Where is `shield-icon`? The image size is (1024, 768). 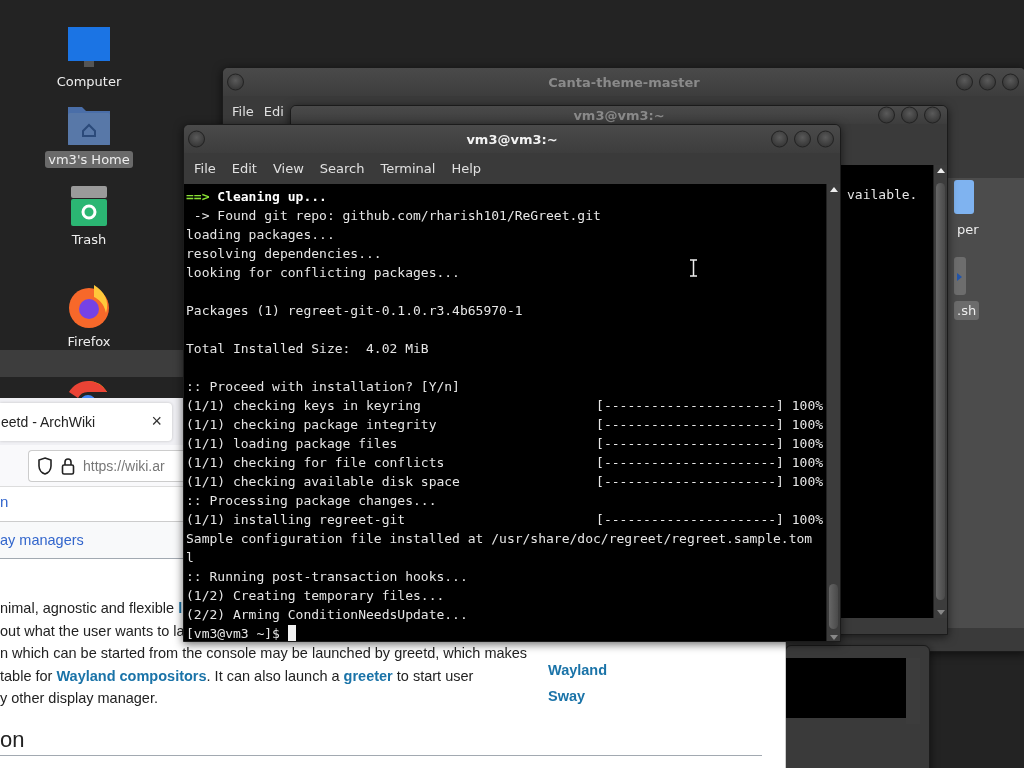
shield-icon is located at coordinates (45, 465).